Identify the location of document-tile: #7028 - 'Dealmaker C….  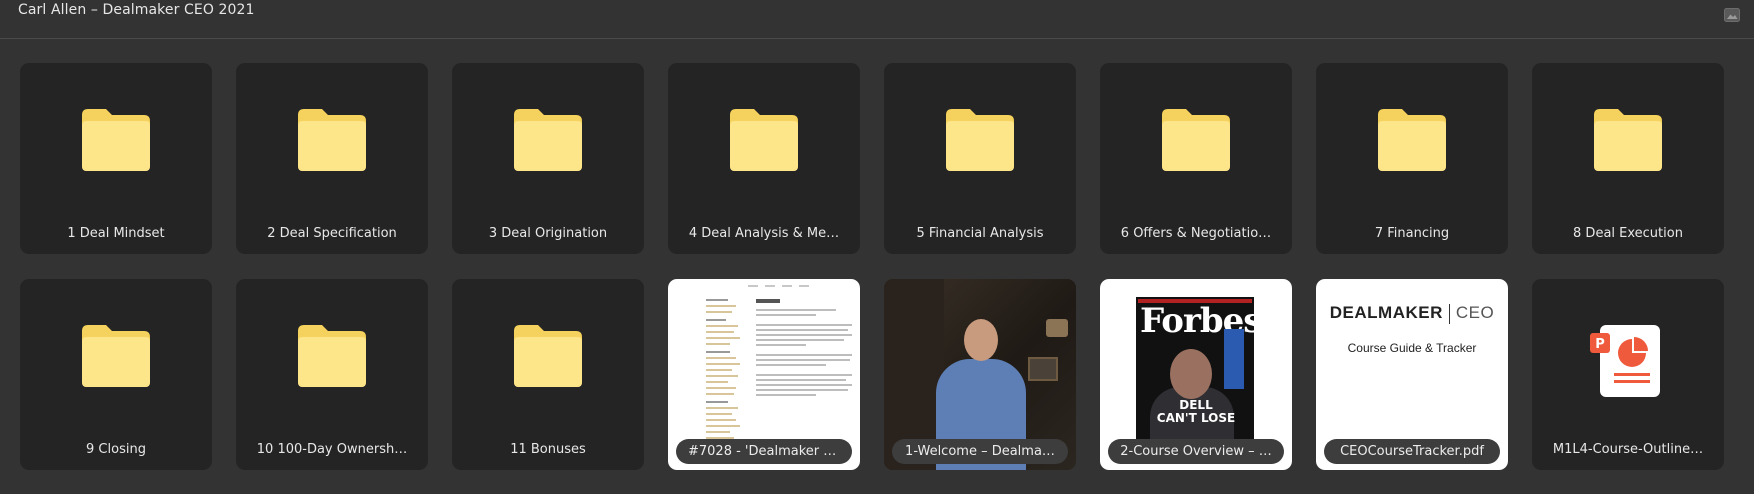
(764, 374).